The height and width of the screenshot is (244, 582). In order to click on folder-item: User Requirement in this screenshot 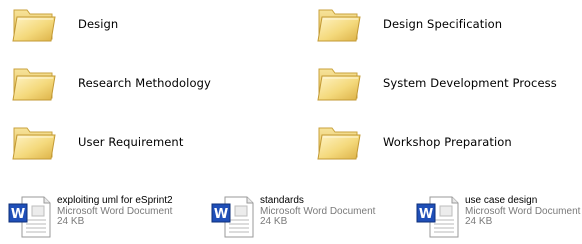, I will do `click(96, 142)`.